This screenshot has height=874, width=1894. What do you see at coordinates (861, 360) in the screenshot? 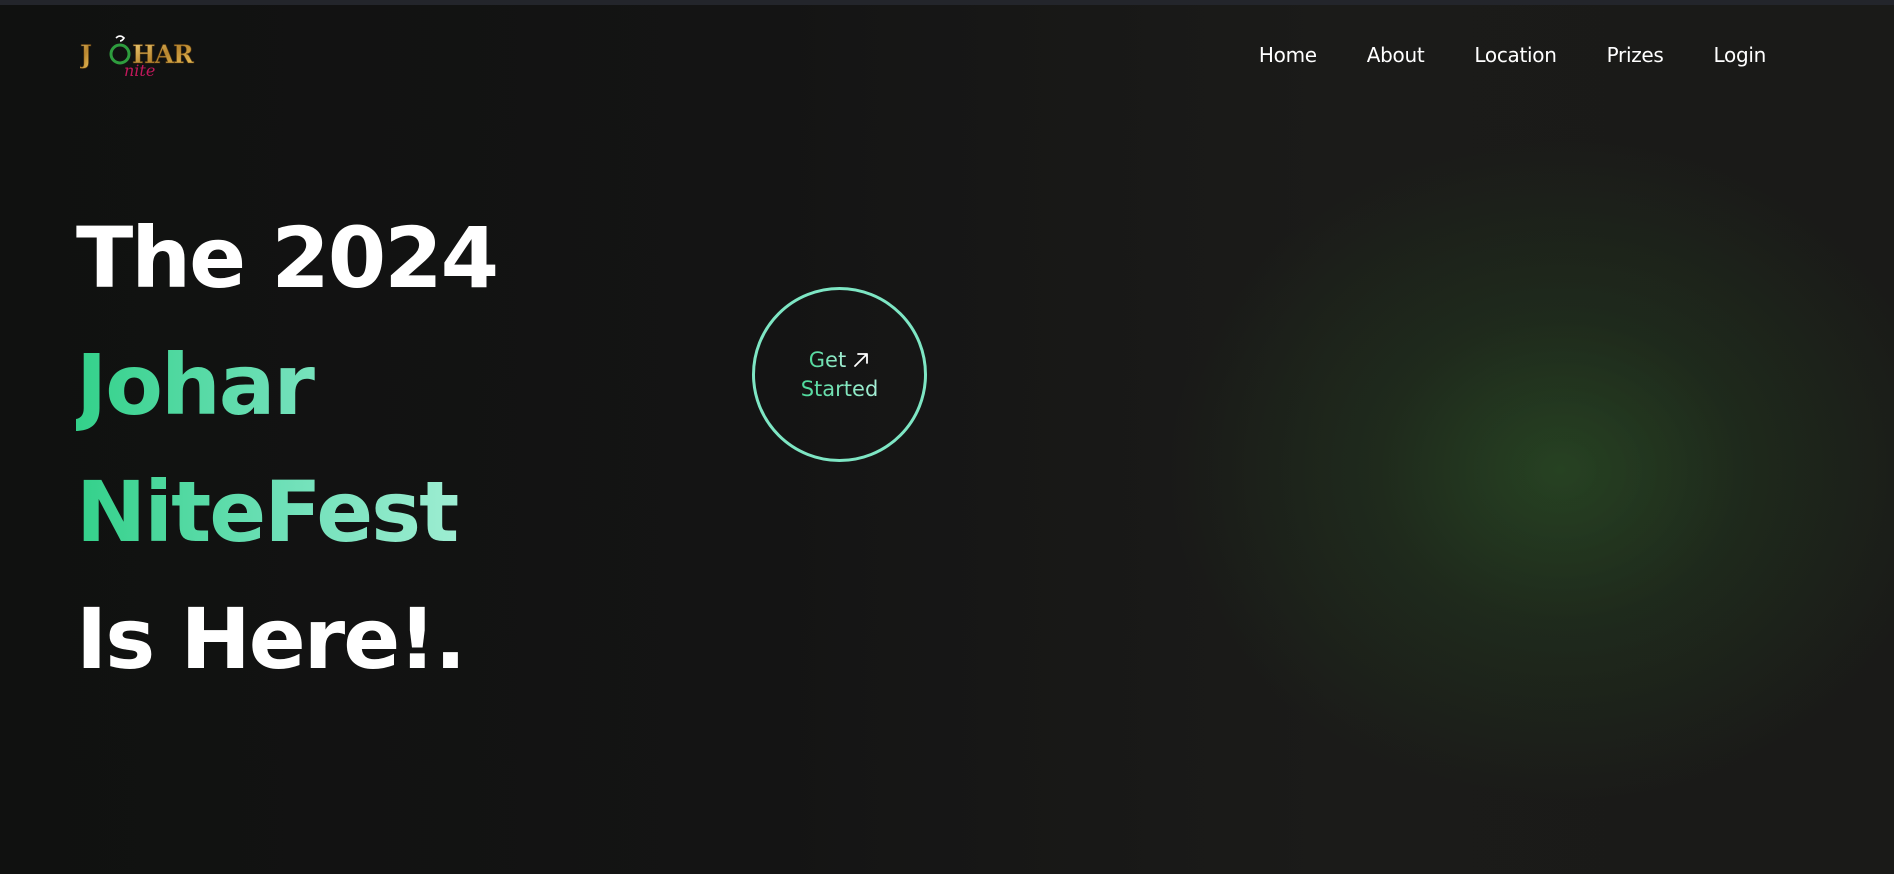
I see `arrow-up-right-icon` at bounding box center [861, 360].